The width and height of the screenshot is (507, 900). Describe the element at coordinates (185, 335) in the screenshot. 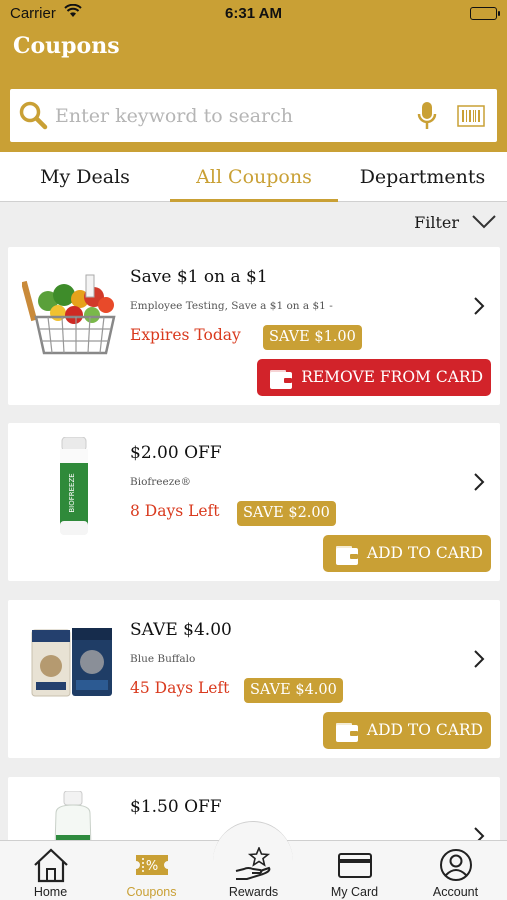

I see `coupon-expiry: Expires Today` at that location.